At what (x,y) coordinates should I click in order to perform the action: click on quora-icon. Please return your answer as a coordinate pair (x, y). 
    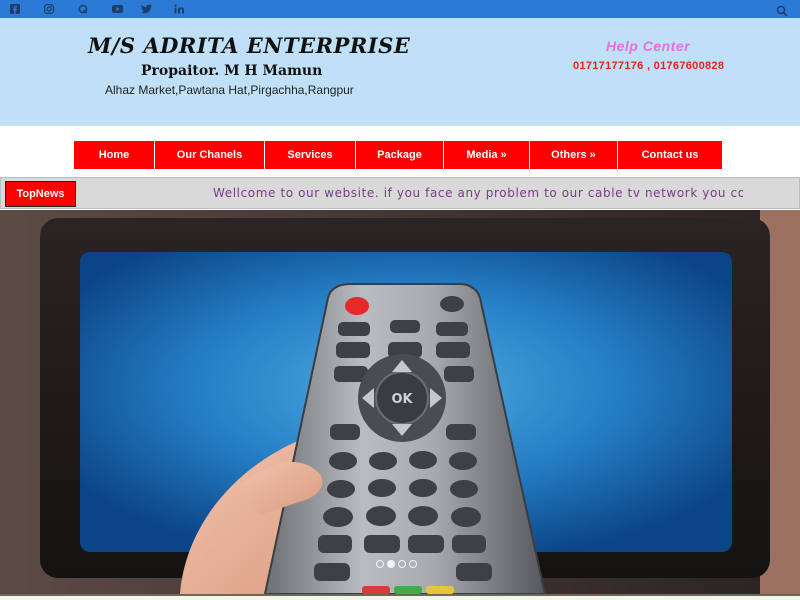
    Looking at the image, I should click on (83, 9).